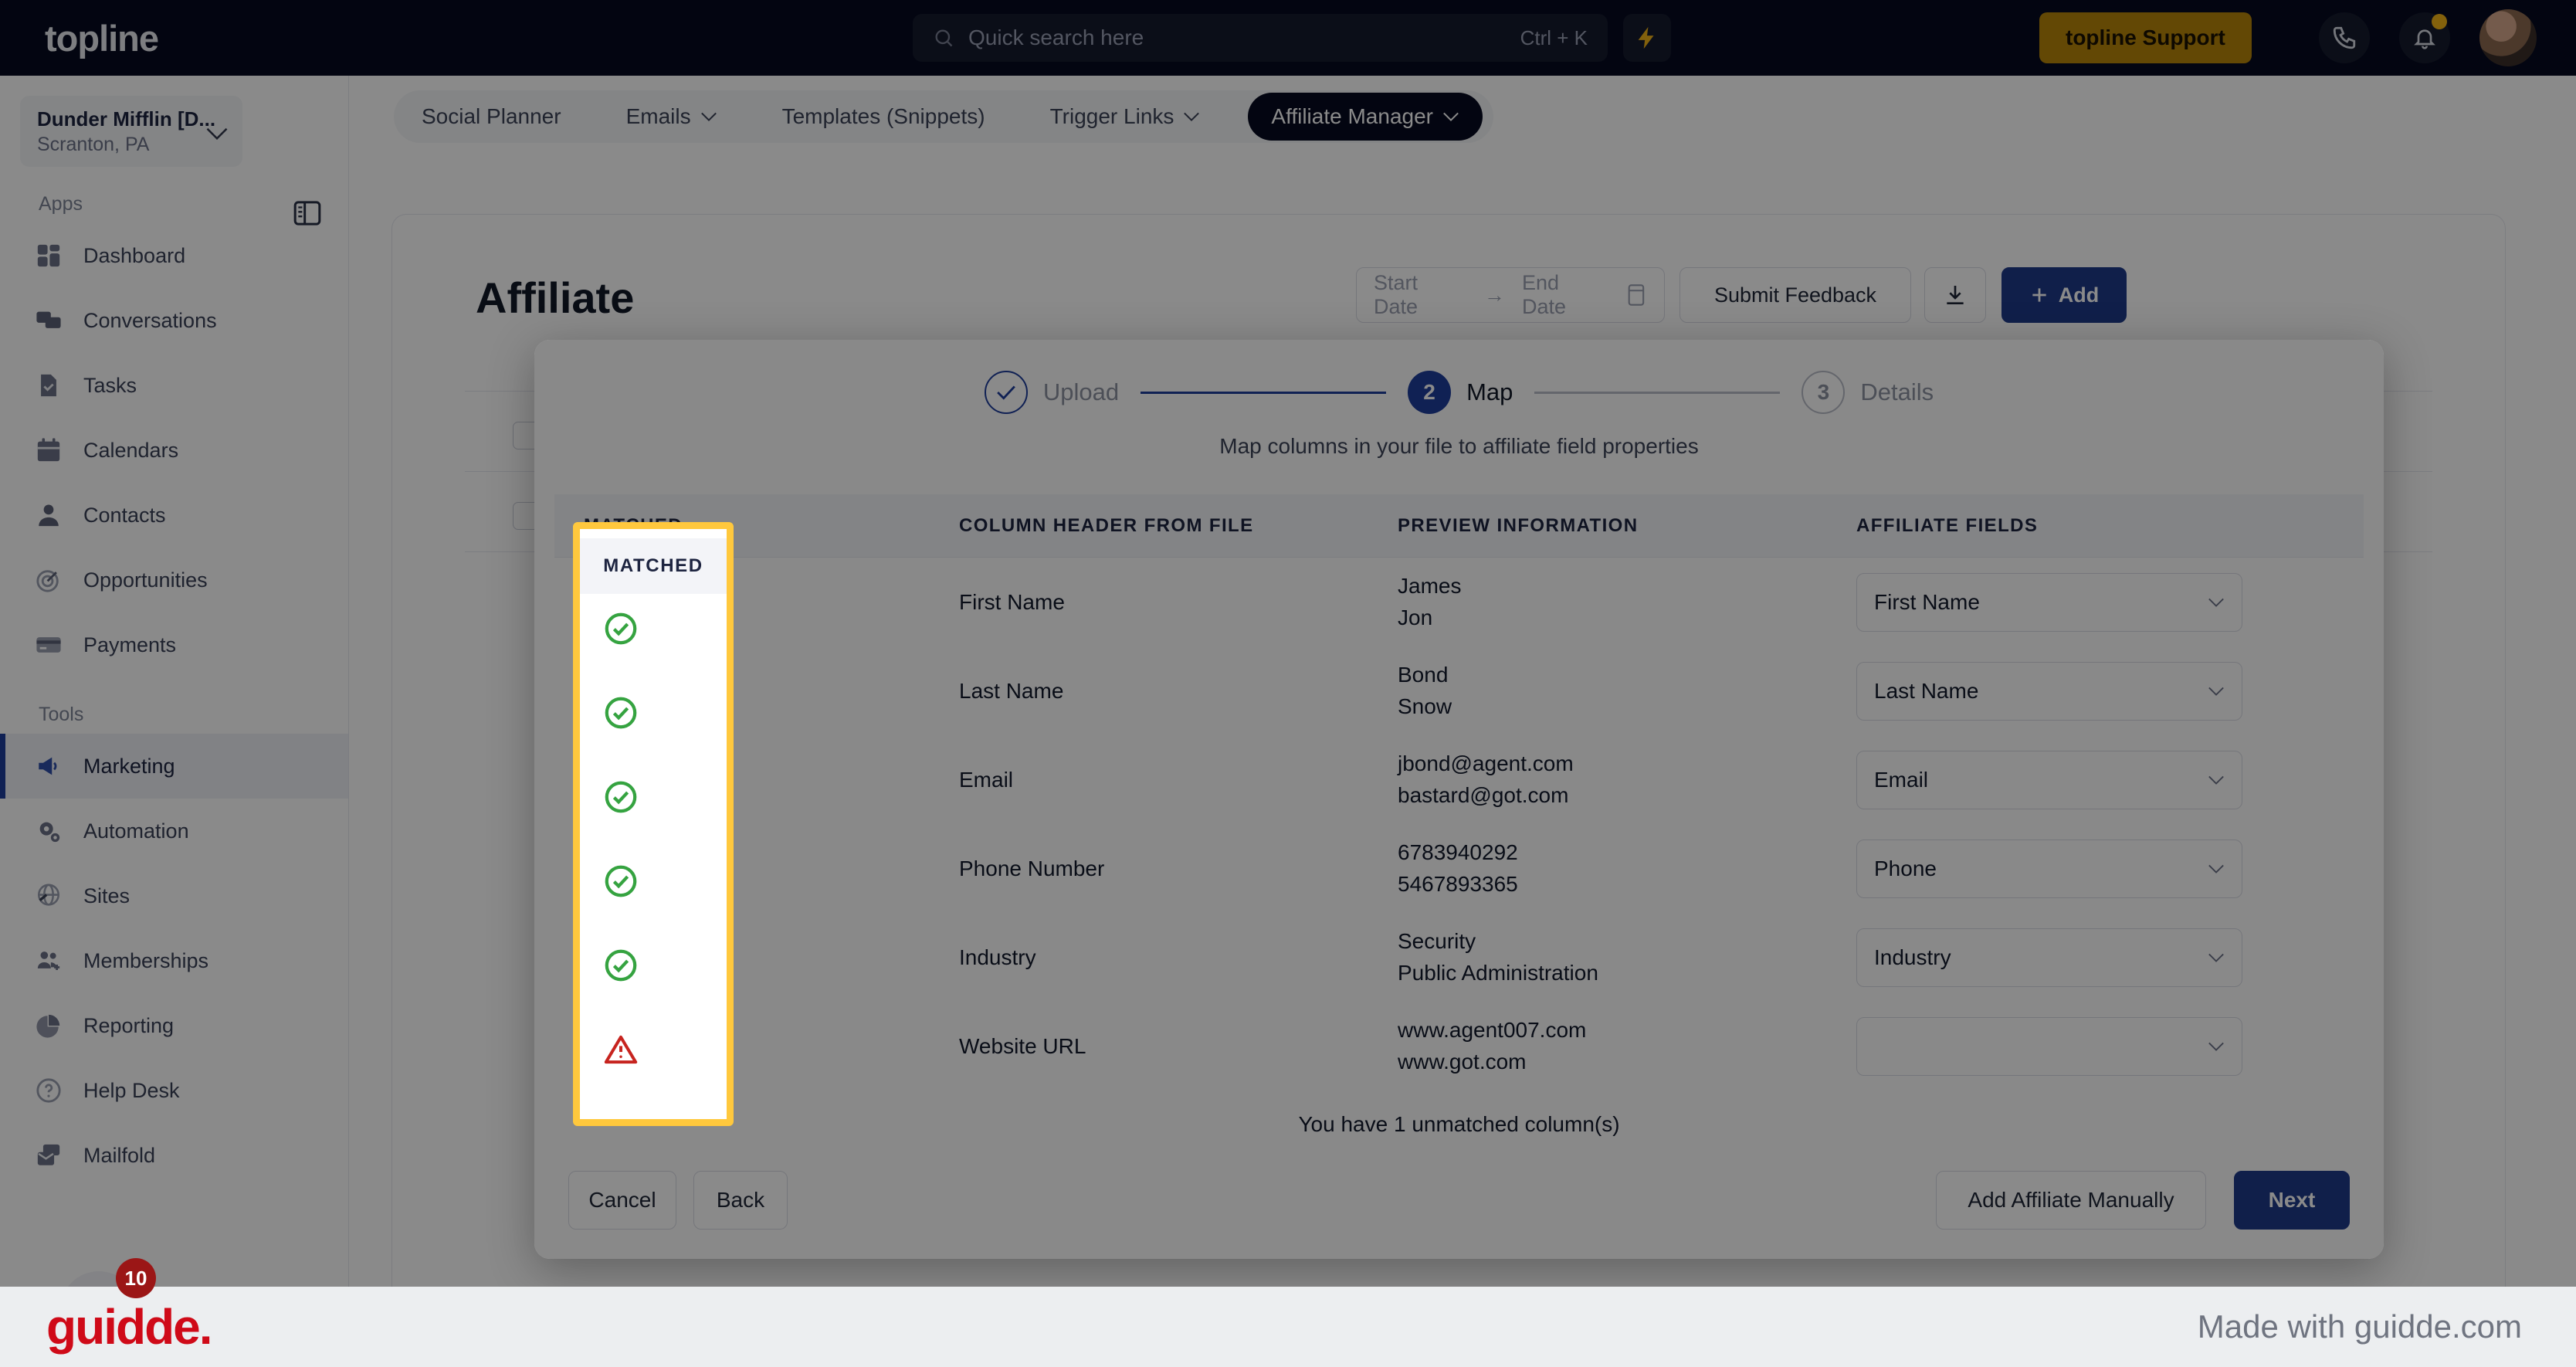 This screenshot has height=1367, width=2576. What do you see at coordinates (1022, 1045) in the screenshot?
I see `file-column-name: Website URL` at bounding box center [1022, 1045].